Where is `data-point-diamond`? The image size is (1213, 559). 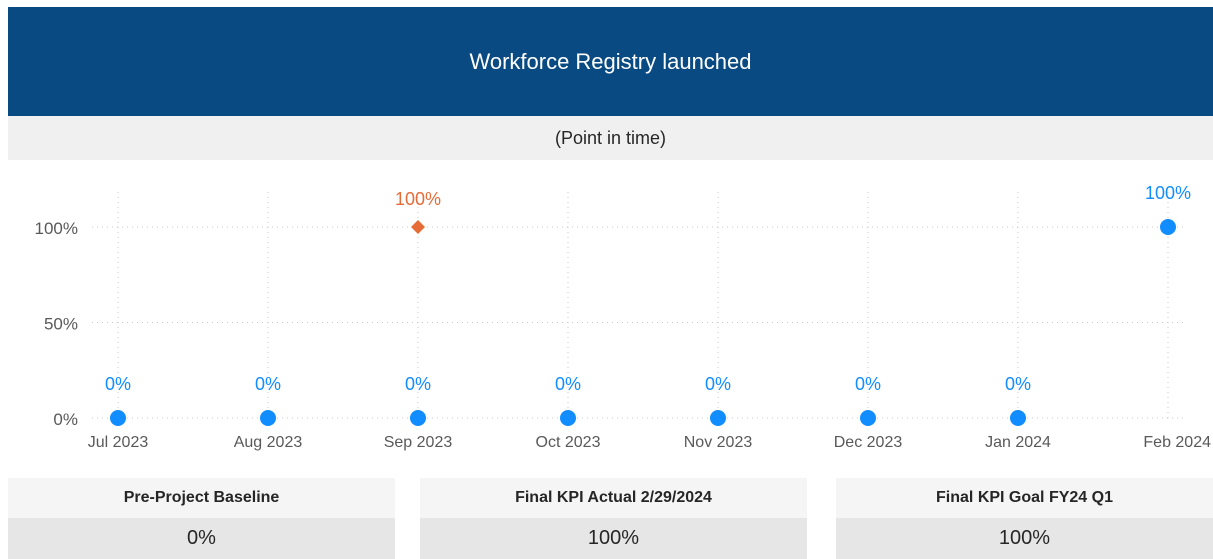
data-point-diamond is located at coordinates (418, 227).